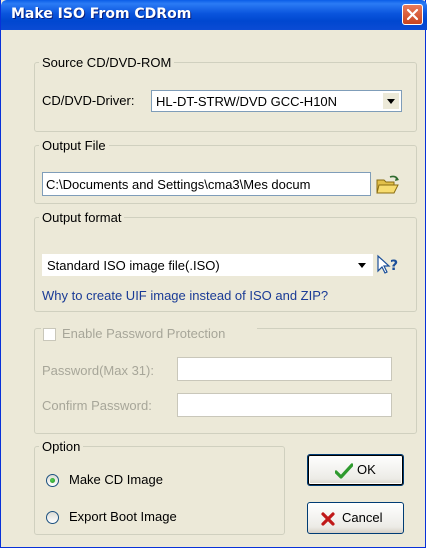  Describe the element at coordinates (284, 405) in the screenshot. I see `confirm-password-field` at that location.